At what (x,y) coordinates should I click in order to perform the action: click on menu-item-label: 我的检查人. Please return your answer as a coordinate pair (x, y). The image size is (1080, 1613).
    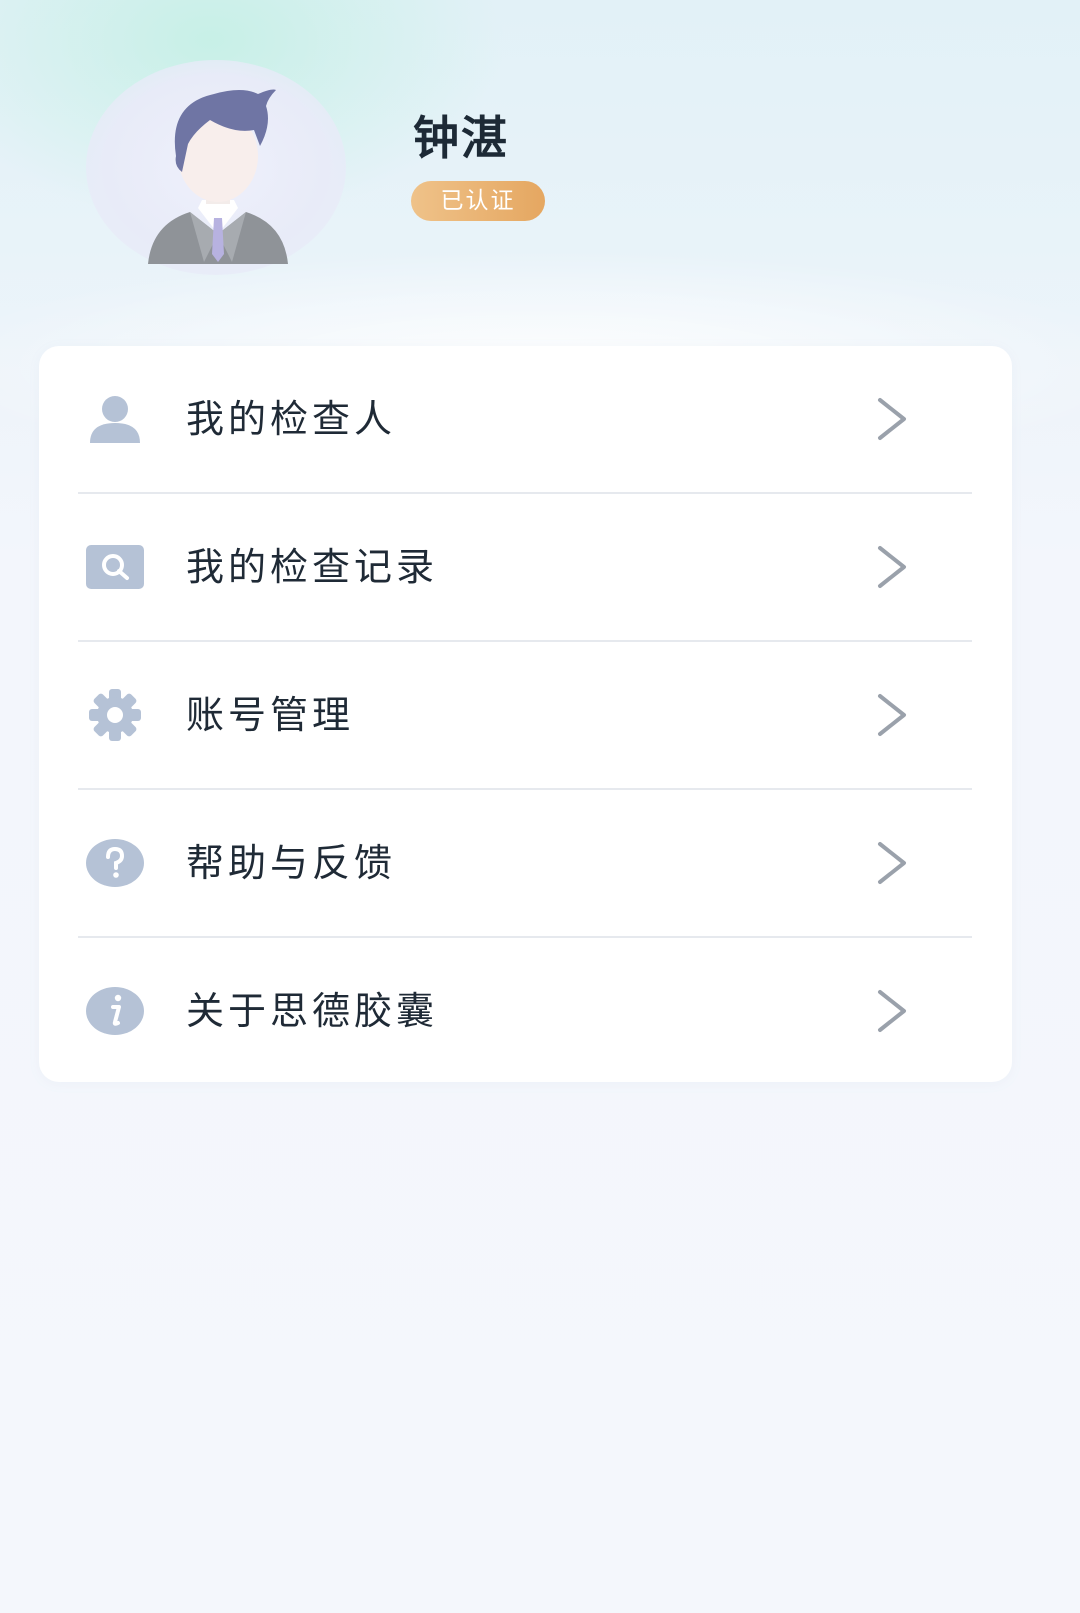
    Looking at the image, I should click on (291, 419).